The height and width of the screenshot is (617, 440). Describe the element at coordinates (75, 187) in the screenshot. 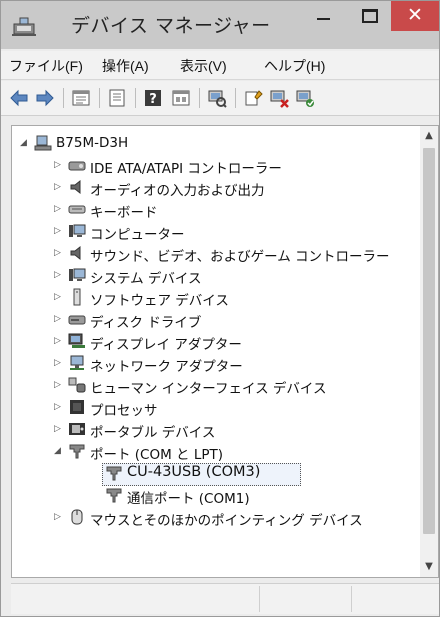

I see `speaker-icon` at that location.